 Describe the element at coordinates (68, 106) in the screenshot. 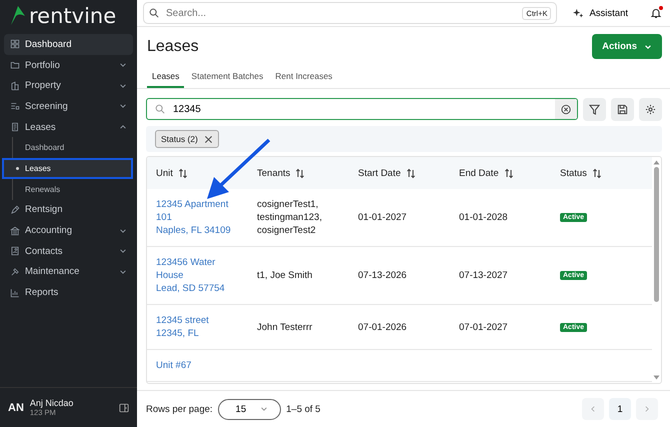

I see `sidebar-item: Screening` at that location.